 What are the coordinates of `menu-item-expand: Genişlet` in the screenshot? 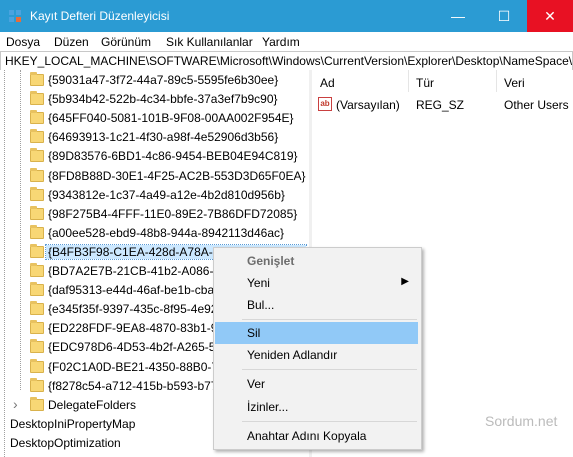 It's located at (317, 261).